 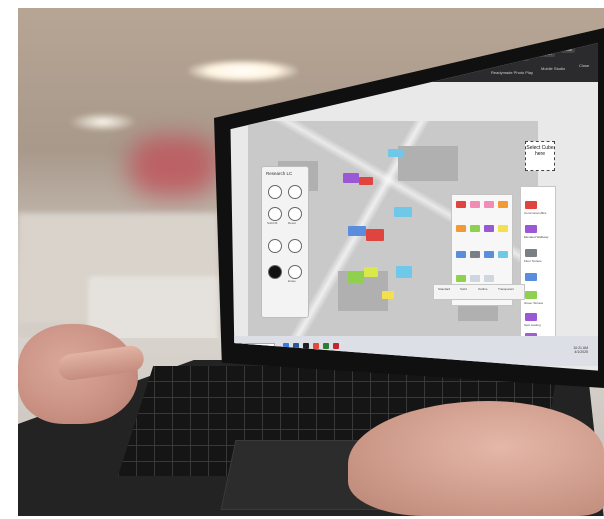 I want to click on tool-label: Solid fill, so click(x=272, y=223).